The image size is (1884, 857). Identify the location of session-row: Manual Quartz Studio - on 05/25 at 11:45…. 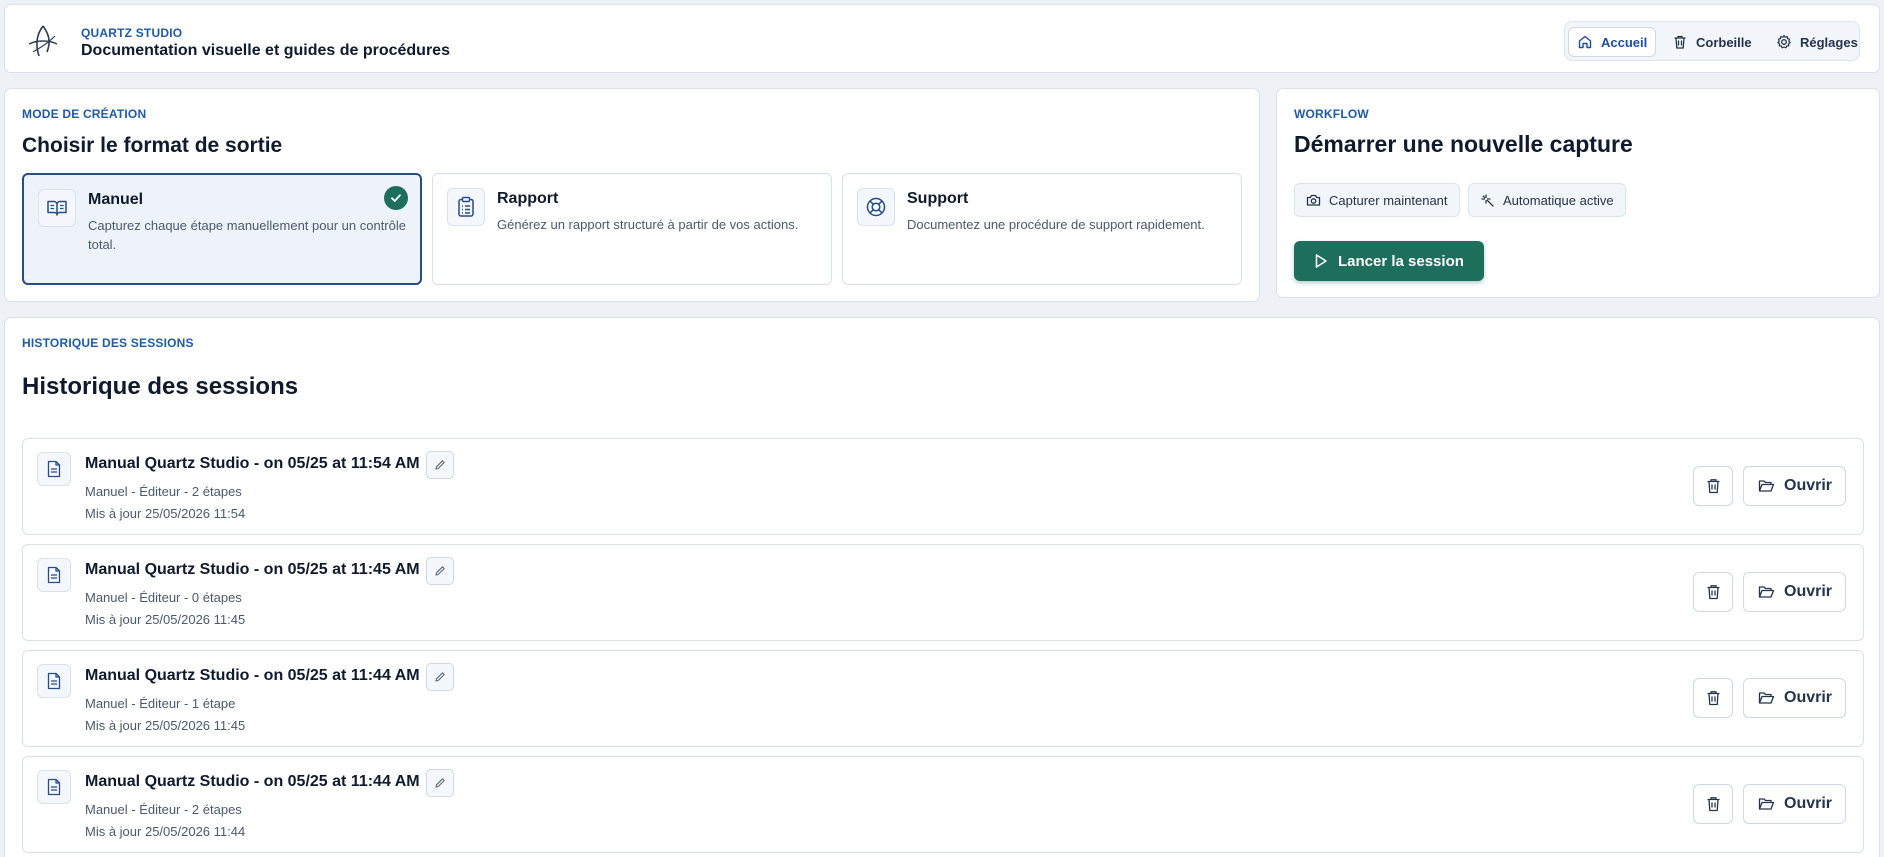
(943, 592).